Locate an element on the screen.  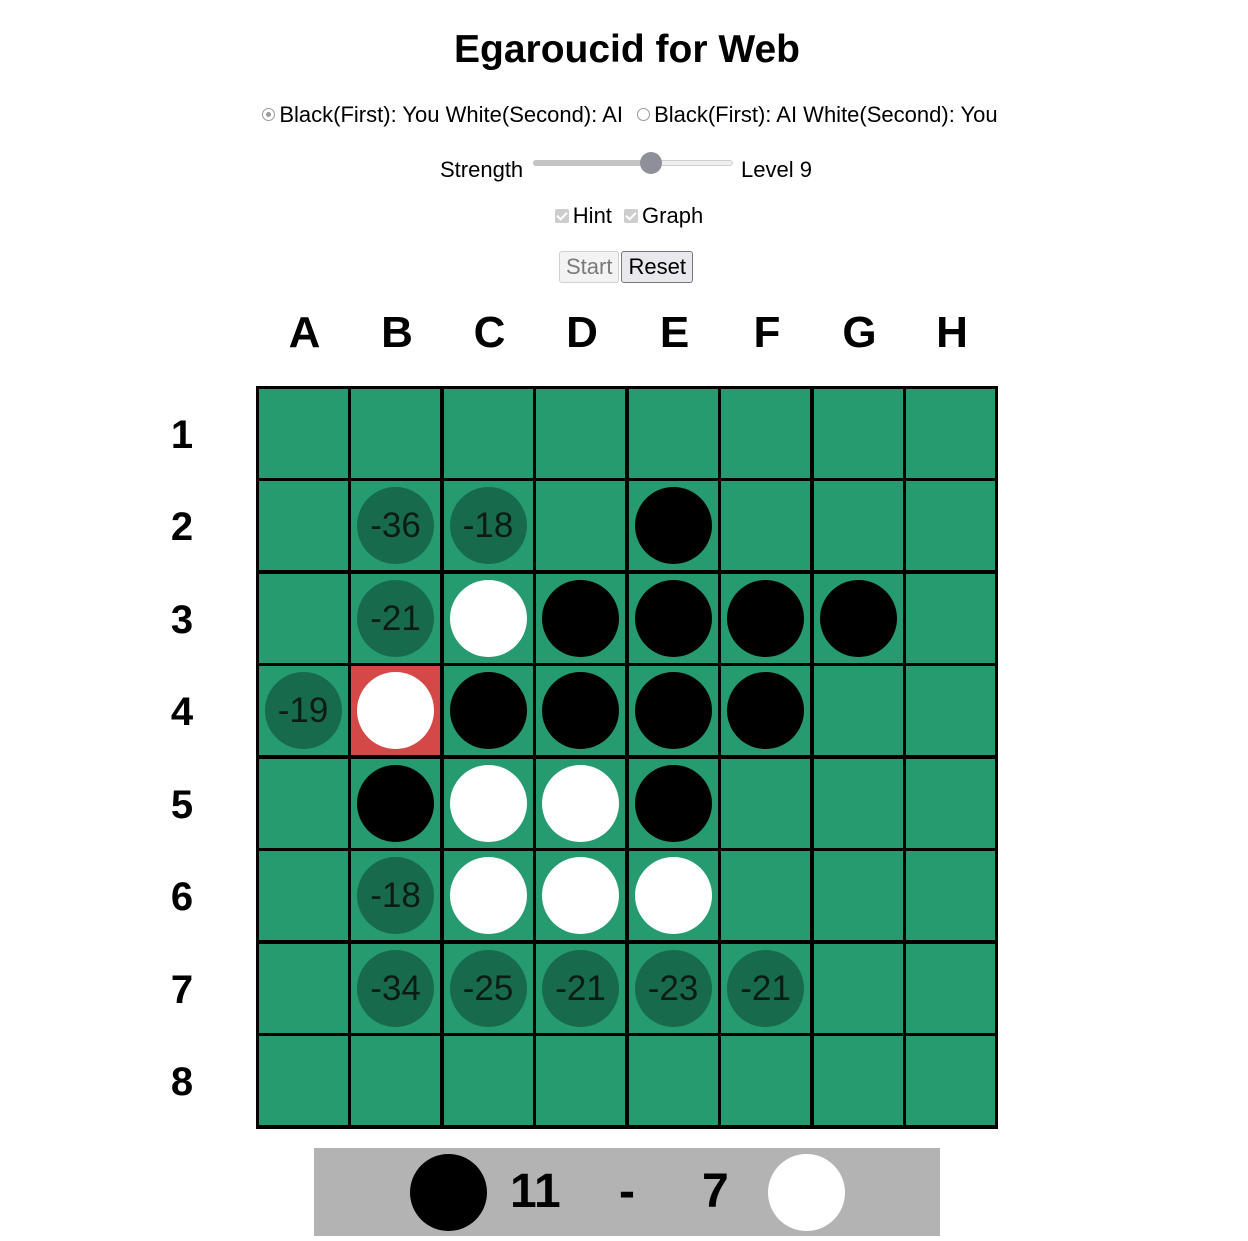
board-cell-c6 is located at coordinates (488, 895).